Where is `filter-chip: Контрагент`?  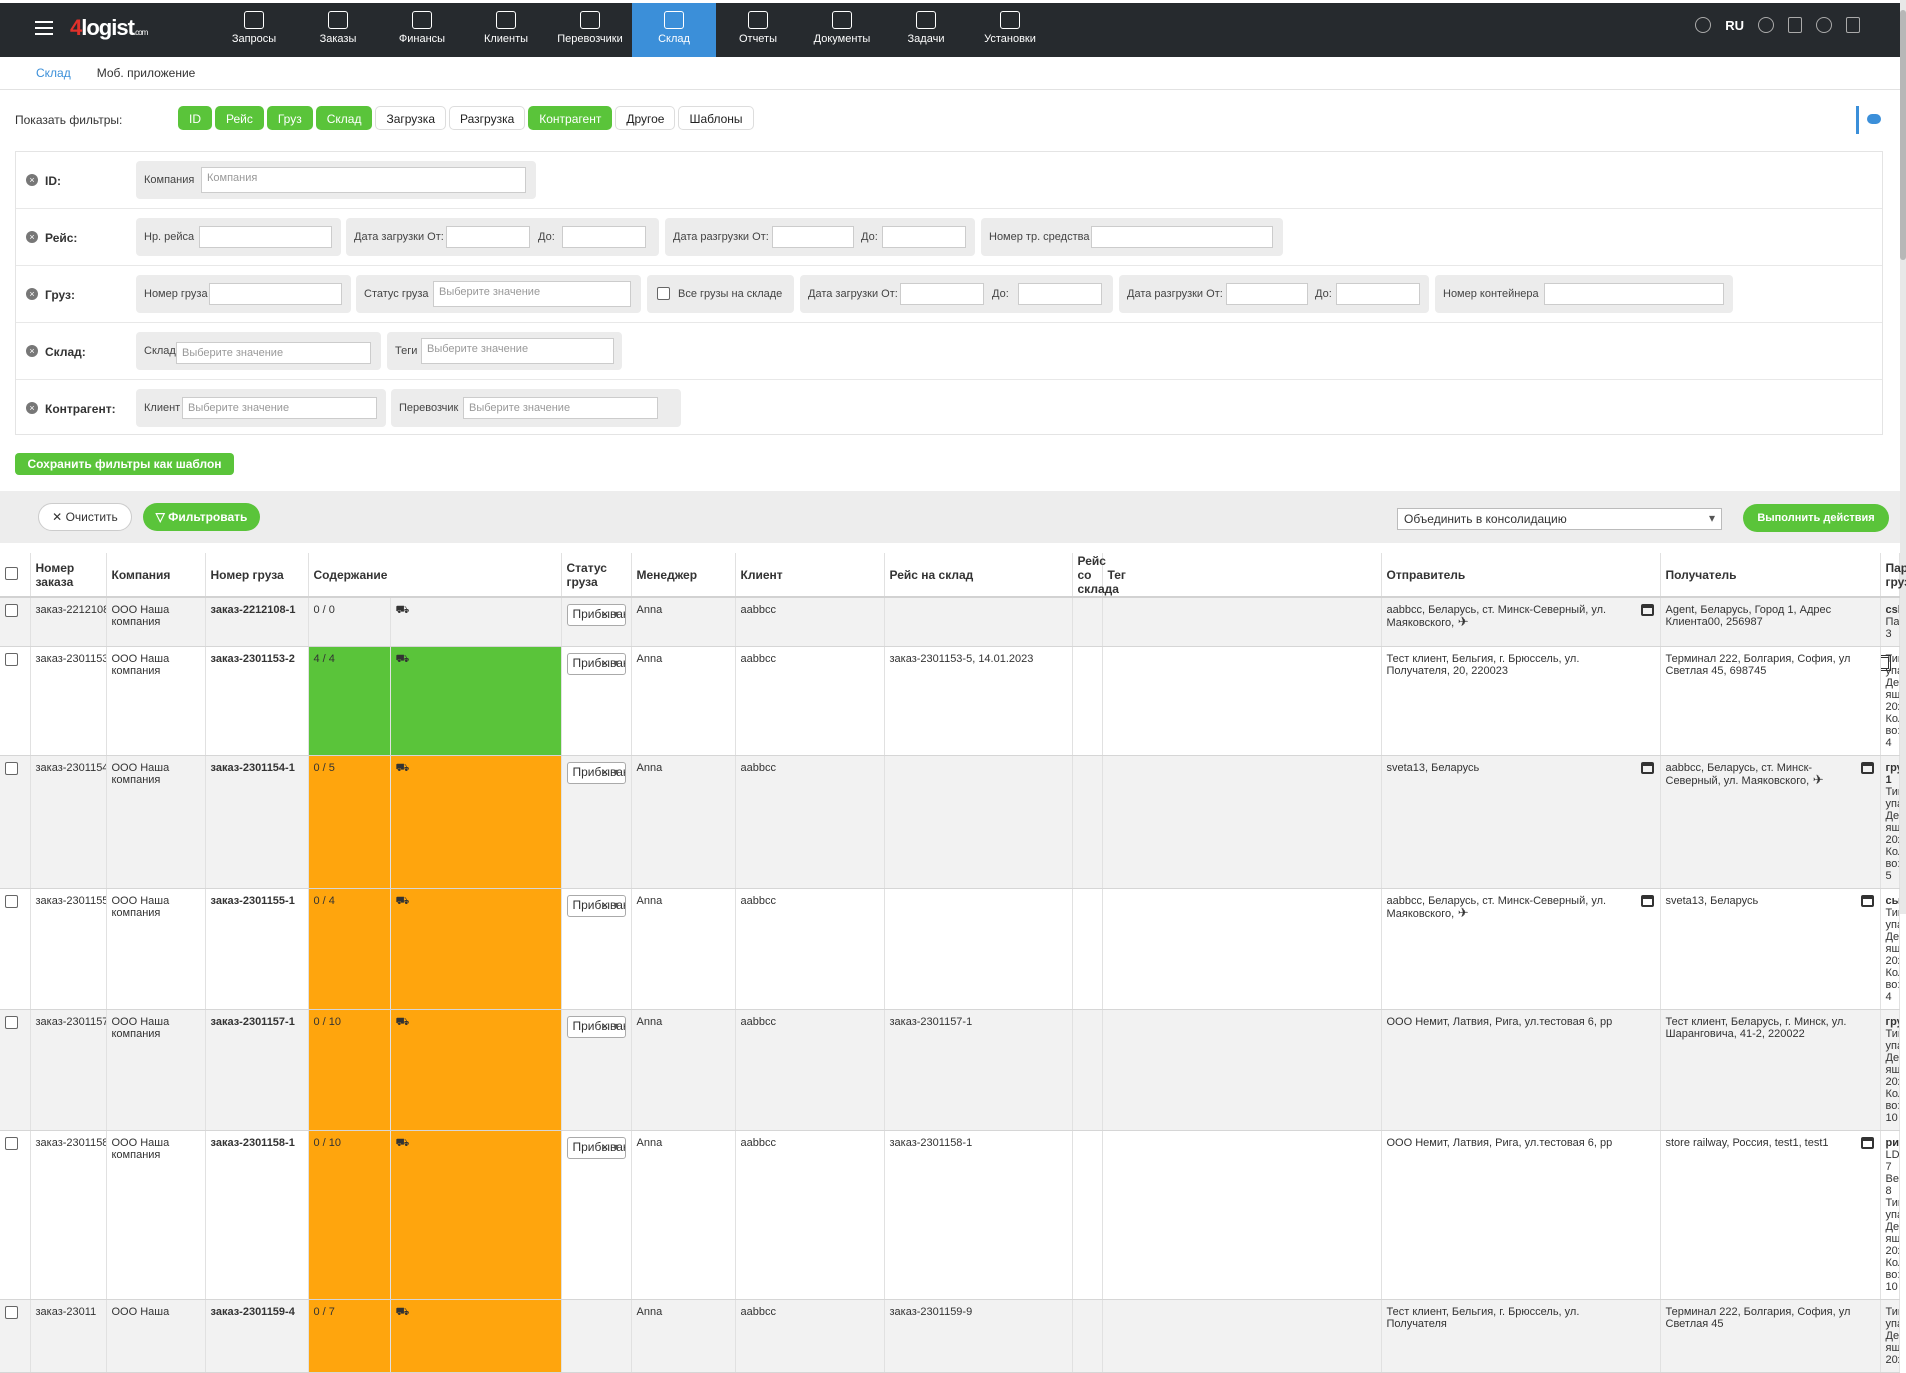
filter-chip: Контрагент is located at coordinates (570, 118).